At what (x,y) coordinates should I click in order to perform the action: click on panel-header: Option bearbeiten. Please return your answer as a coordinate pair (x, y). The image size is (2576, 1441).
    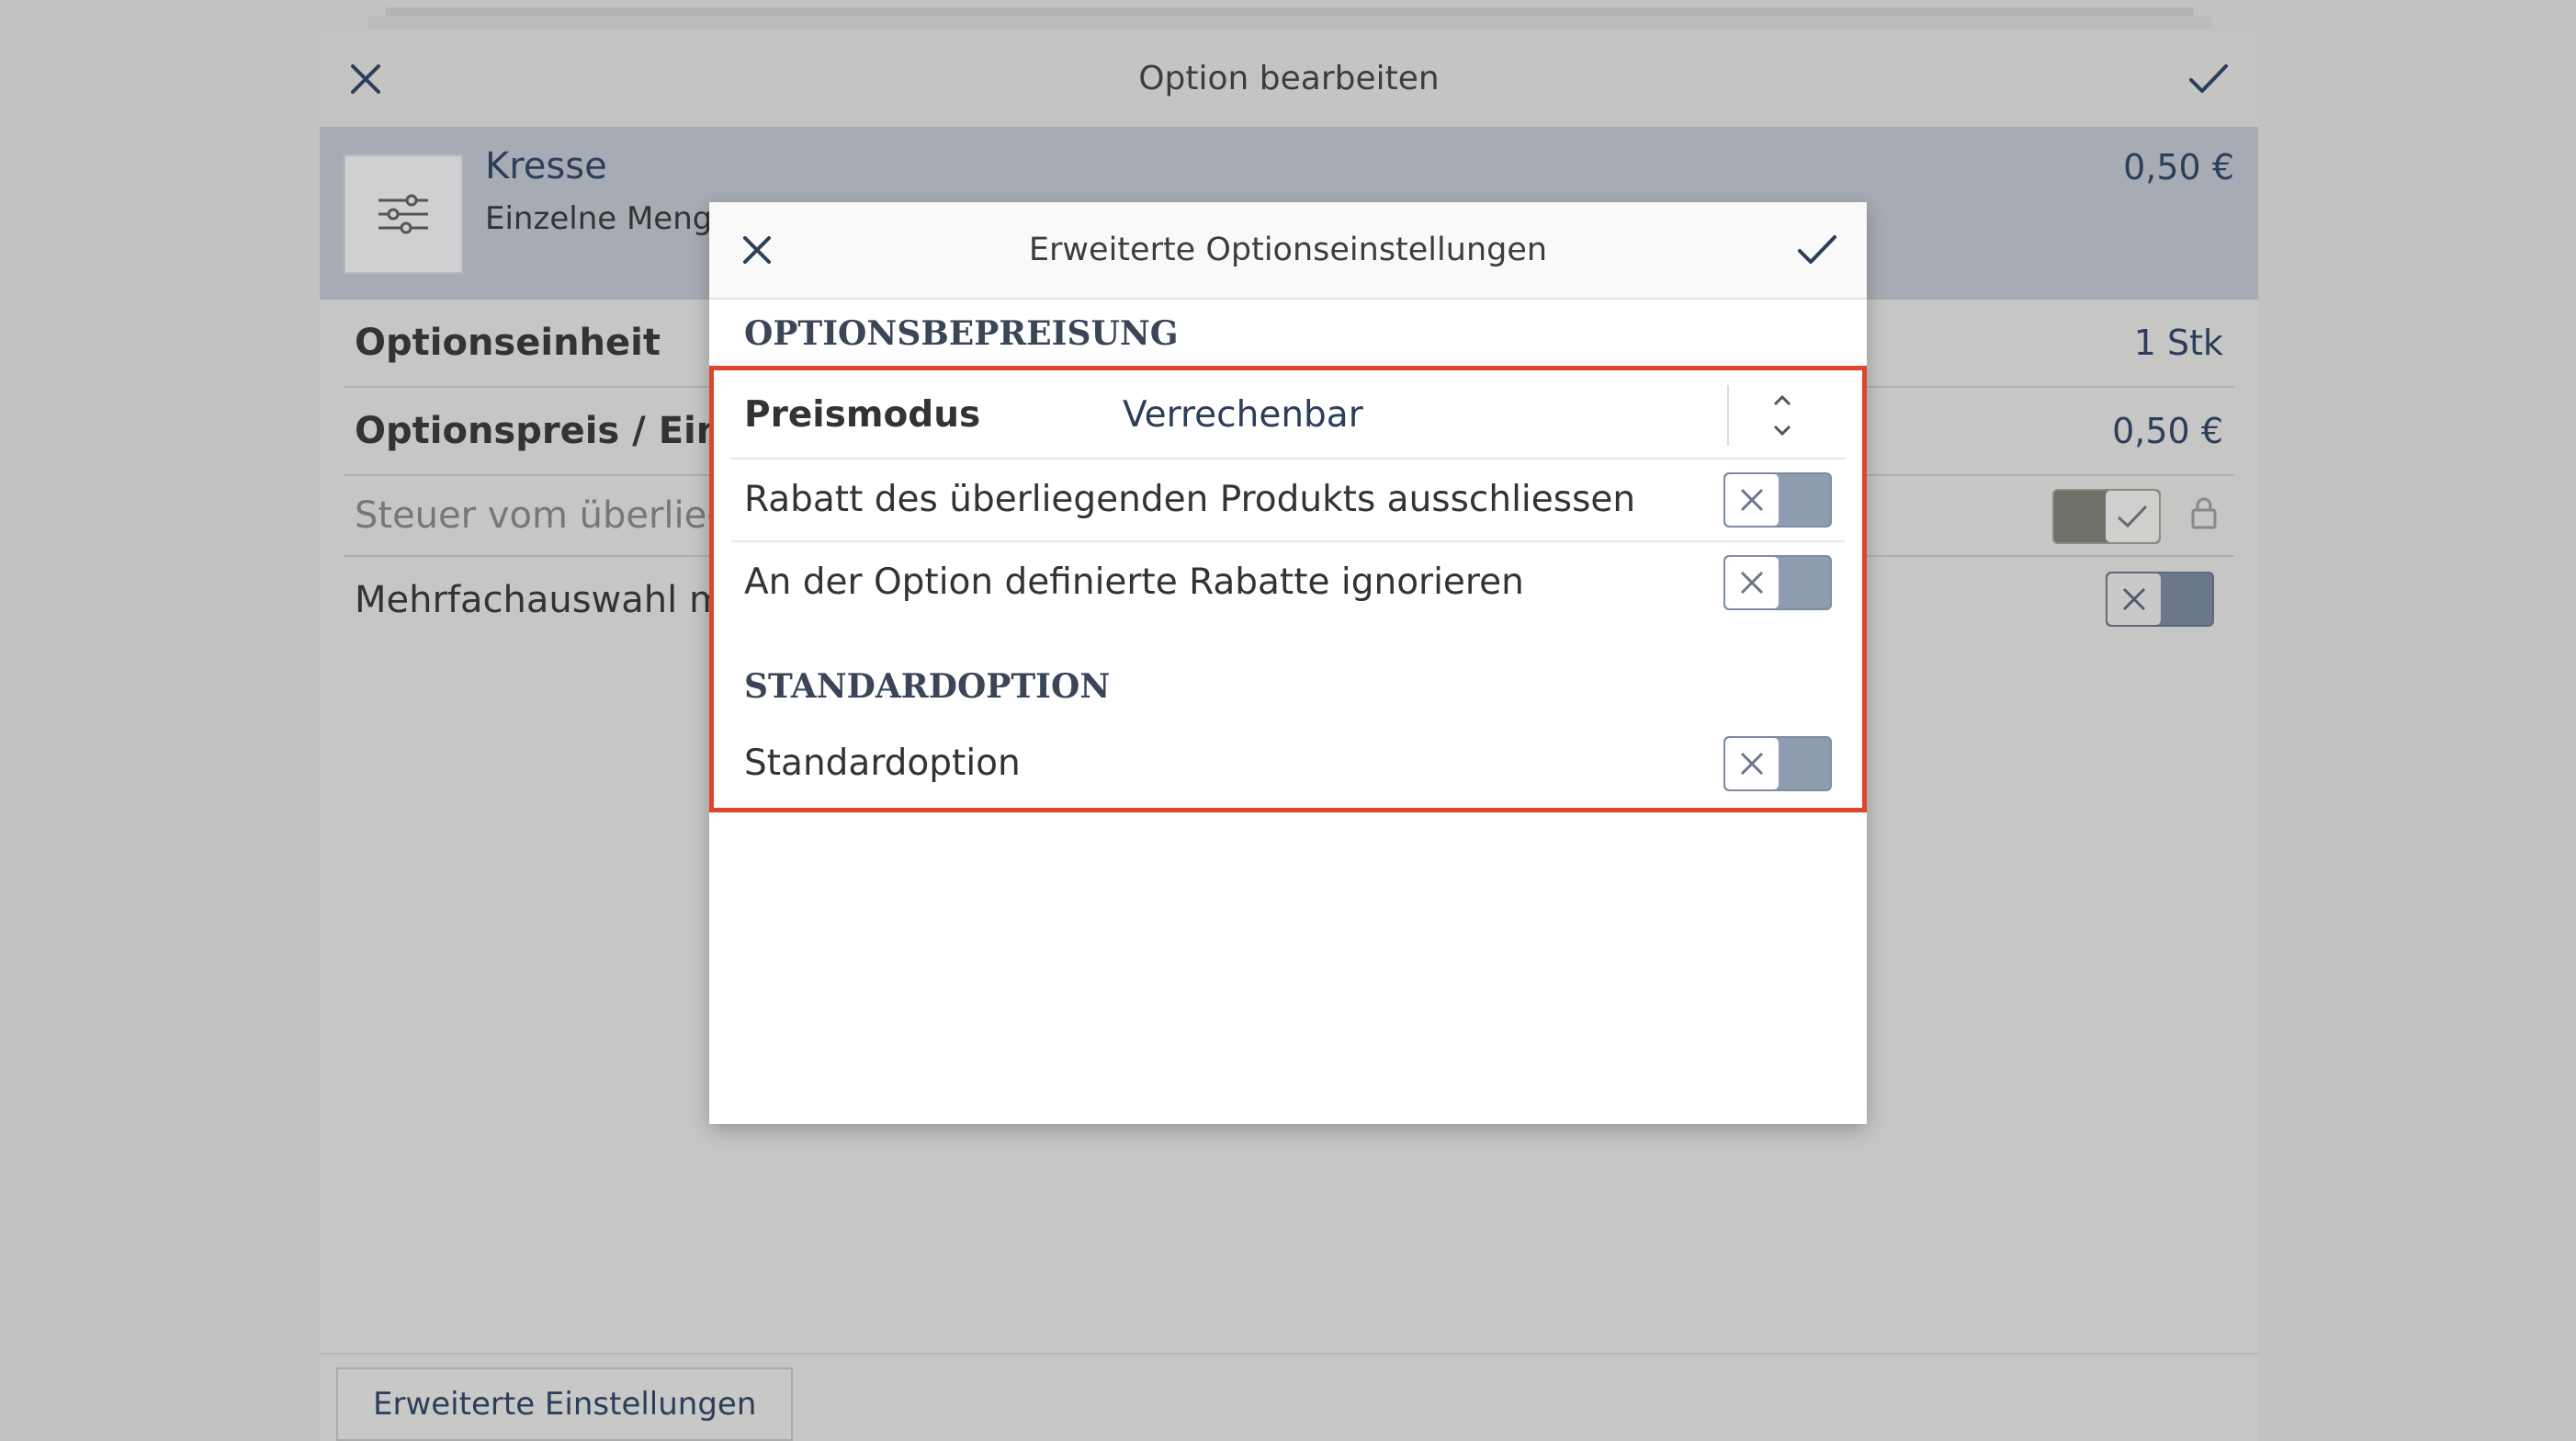
    Looking at the image, I should click on (1289, 79).